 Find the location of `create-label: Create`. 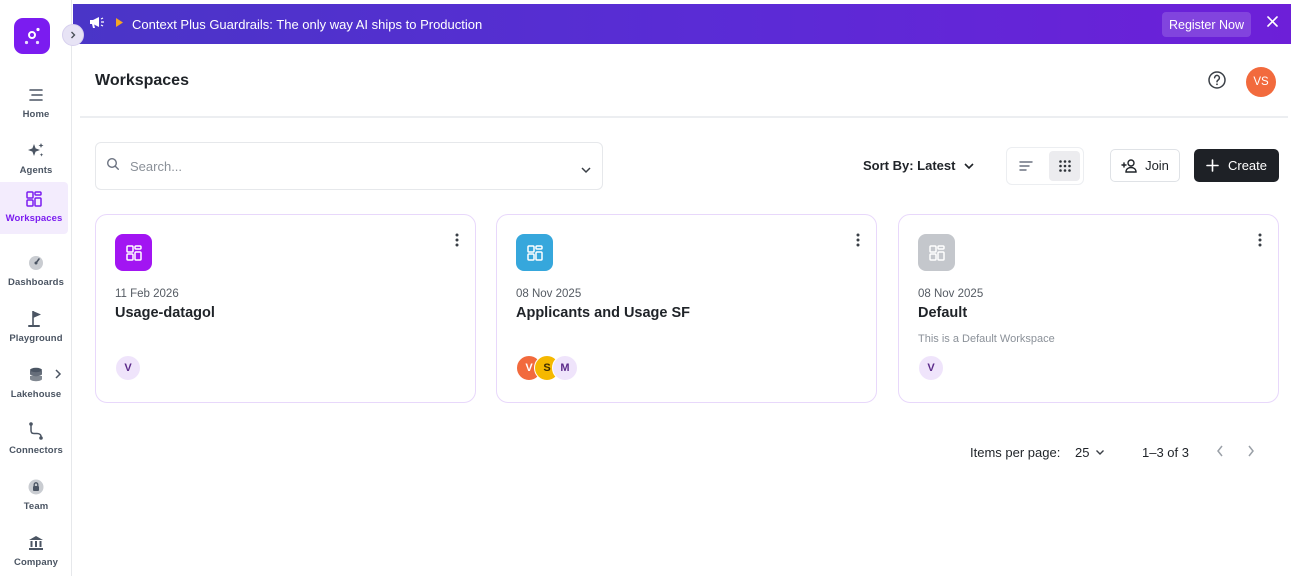

create-label: Create is located at coordinates (1247, 165).